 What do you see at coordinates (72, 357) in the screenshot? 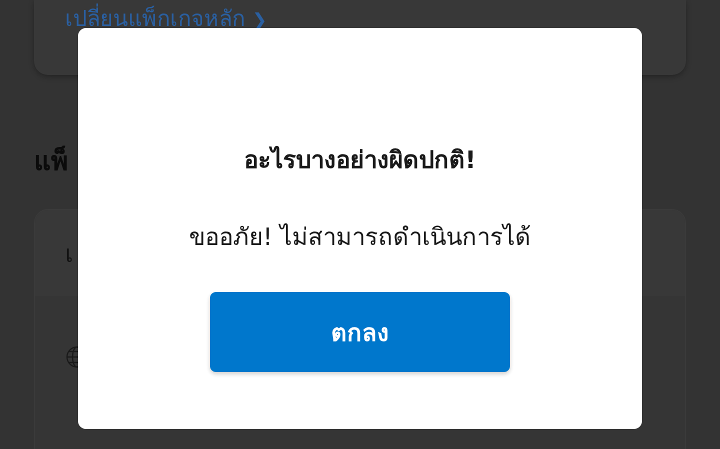
I see `globe-icon` at bounding box center [72, 357].